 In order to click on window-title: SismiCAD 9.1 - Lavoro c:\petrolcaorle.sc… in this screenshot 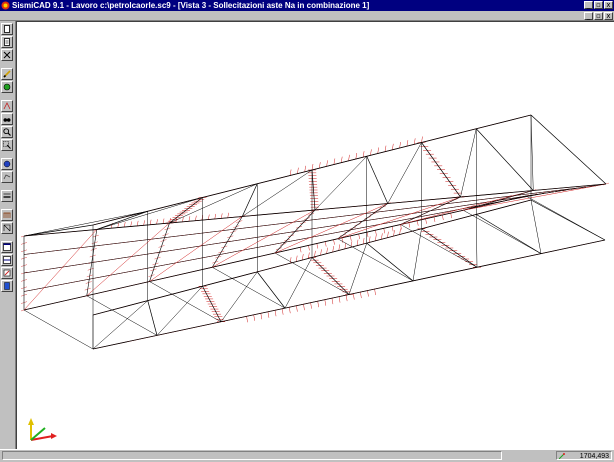, I will do `click(191, 5)`.